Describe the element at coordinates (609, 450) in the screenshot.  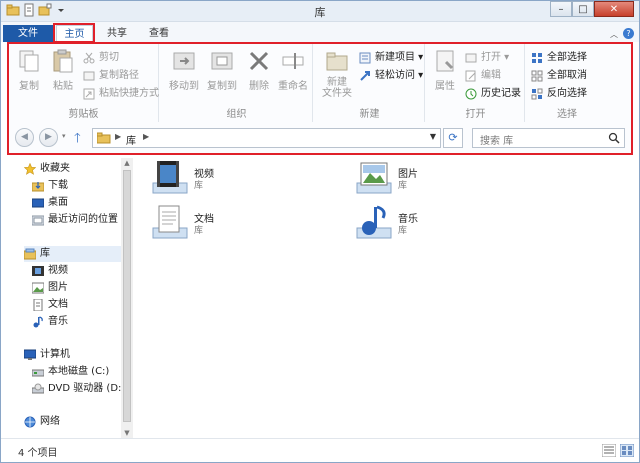
I see `details-view-icon` at that location.